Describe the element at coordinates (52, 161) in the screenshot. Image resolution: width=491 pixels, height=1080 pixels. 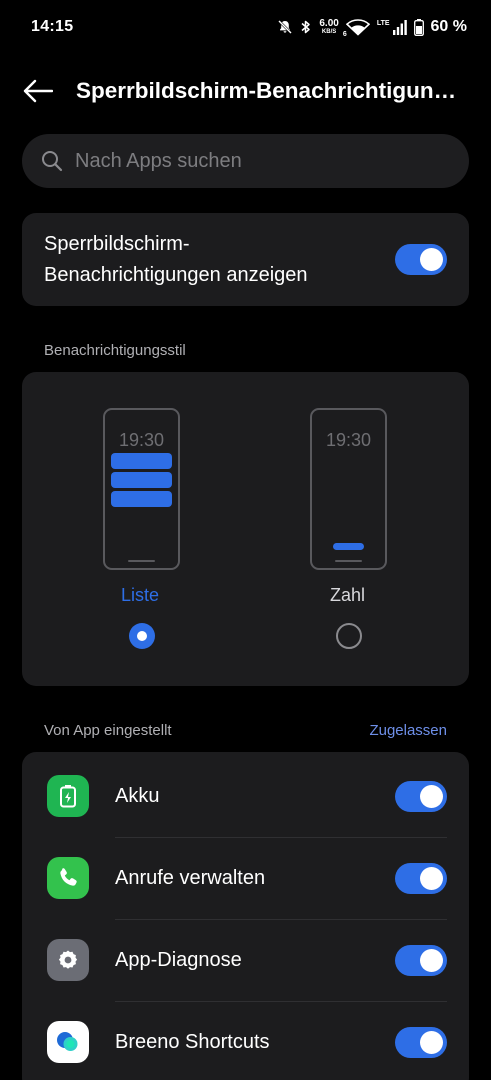
I see `search-icon` at that location.